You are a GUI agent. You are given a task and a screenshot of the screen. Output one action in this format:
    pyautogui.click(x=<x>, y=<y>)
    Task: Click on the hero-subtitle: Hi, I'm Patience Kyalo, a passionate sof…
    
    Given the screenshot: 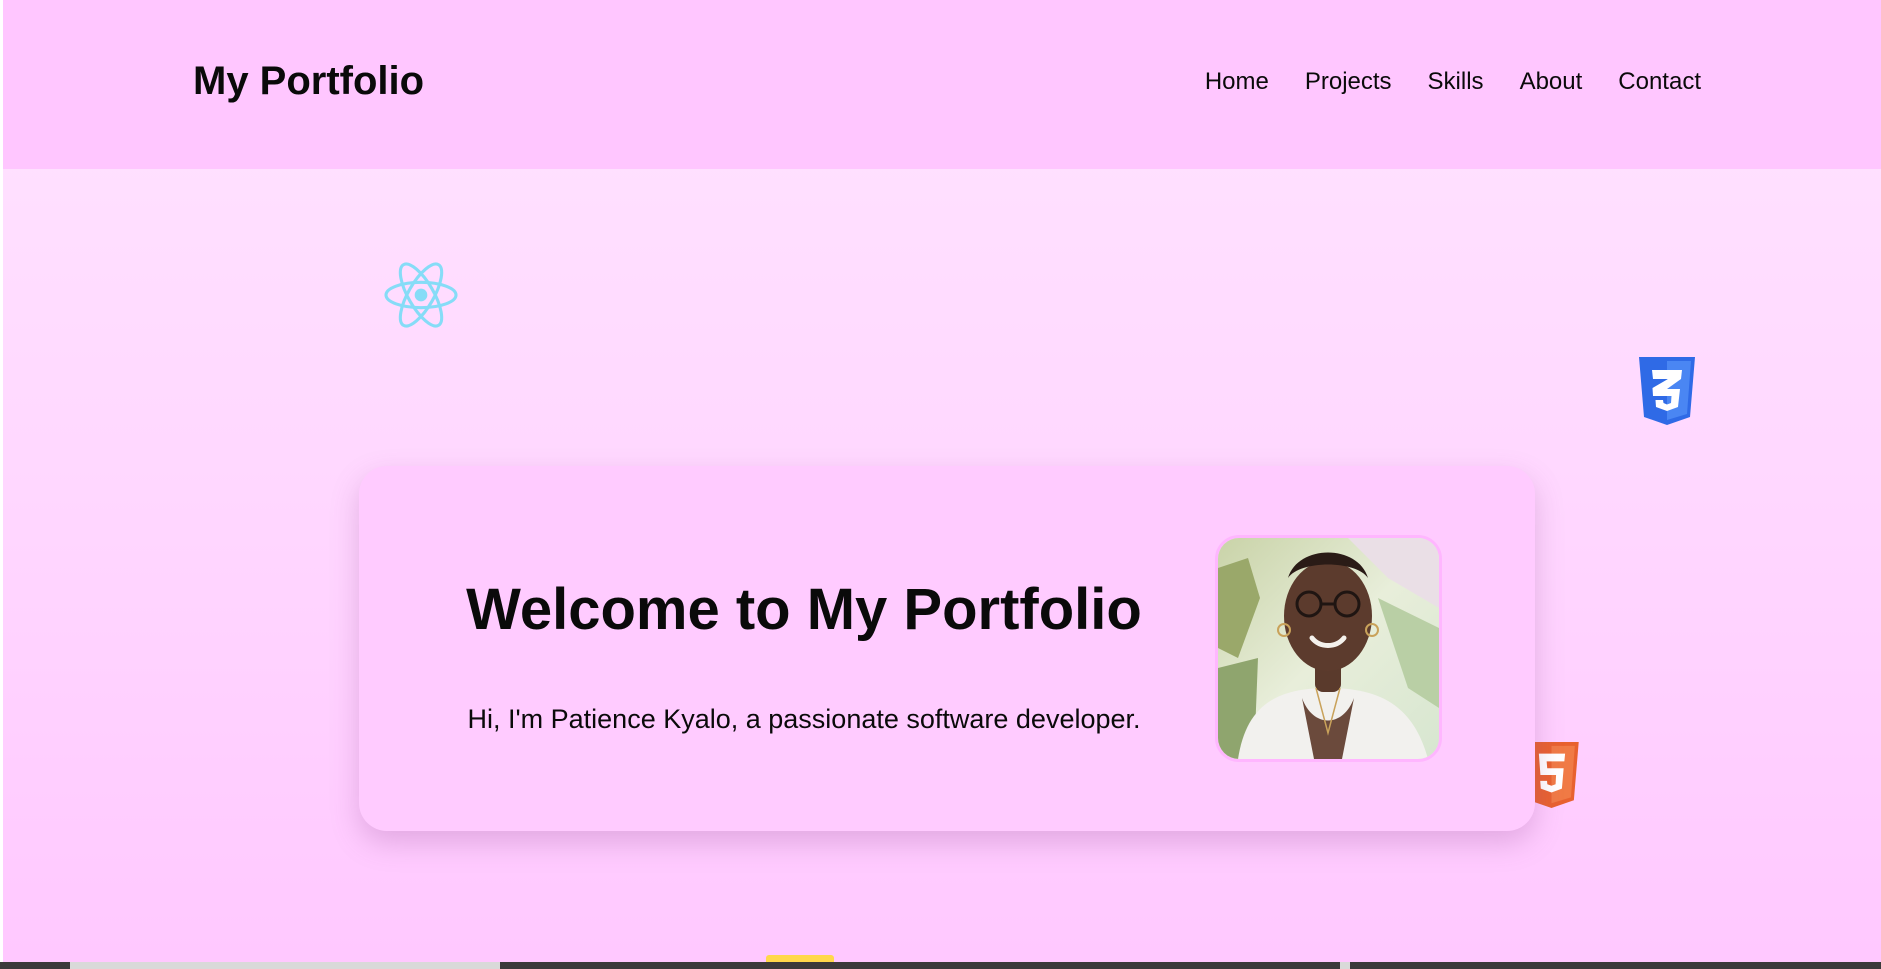 What is the action you would take?
    pyautogui.click(x=804, y=719)
    